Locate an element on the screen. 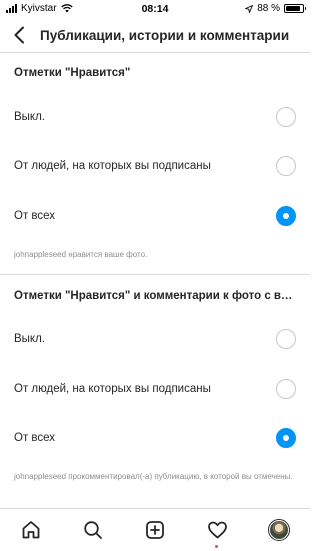  tab-profile is located at coordinates (279, 530).